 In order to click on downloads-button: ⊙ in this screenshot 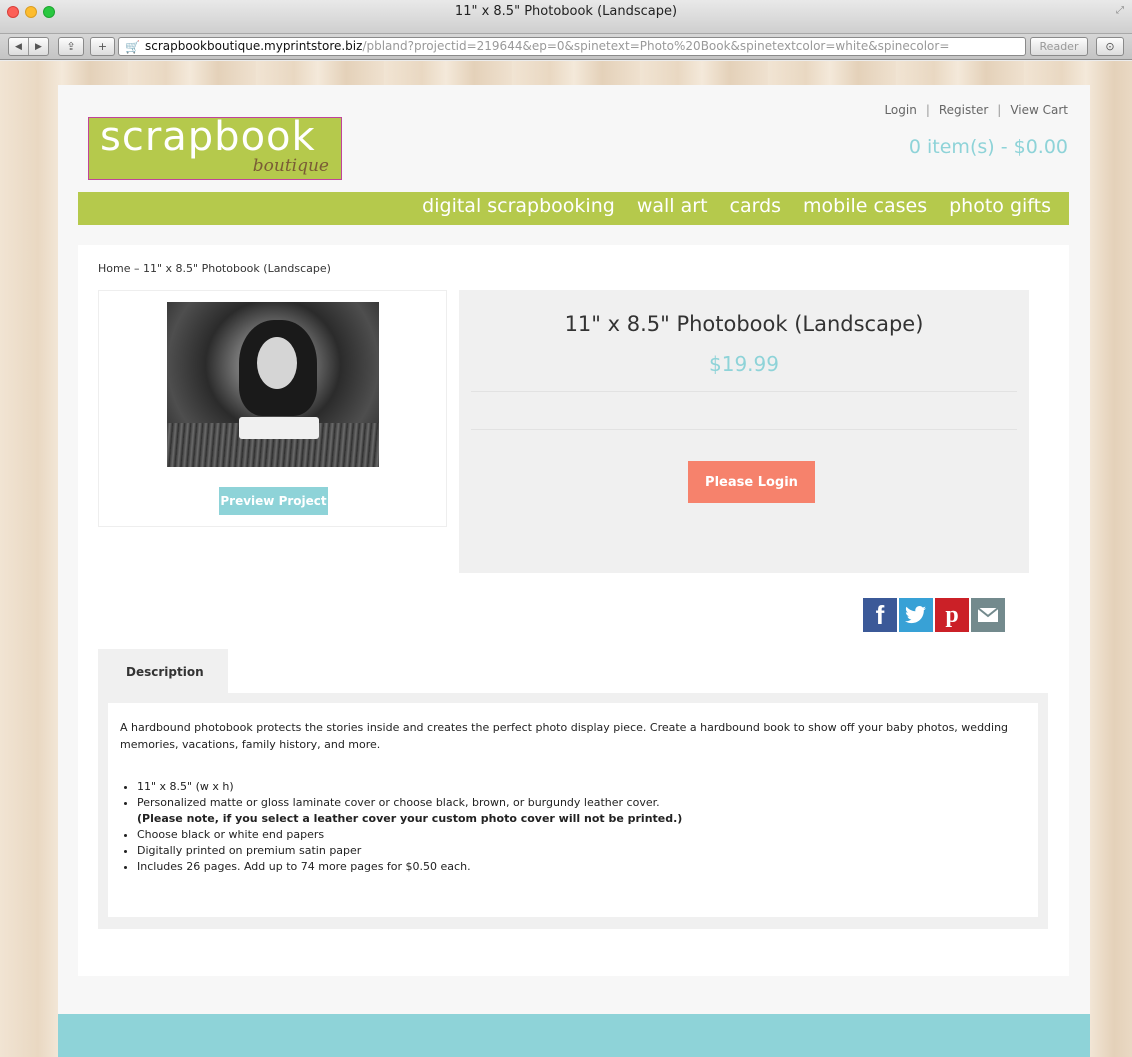, I will do `click(1110, 46)`.